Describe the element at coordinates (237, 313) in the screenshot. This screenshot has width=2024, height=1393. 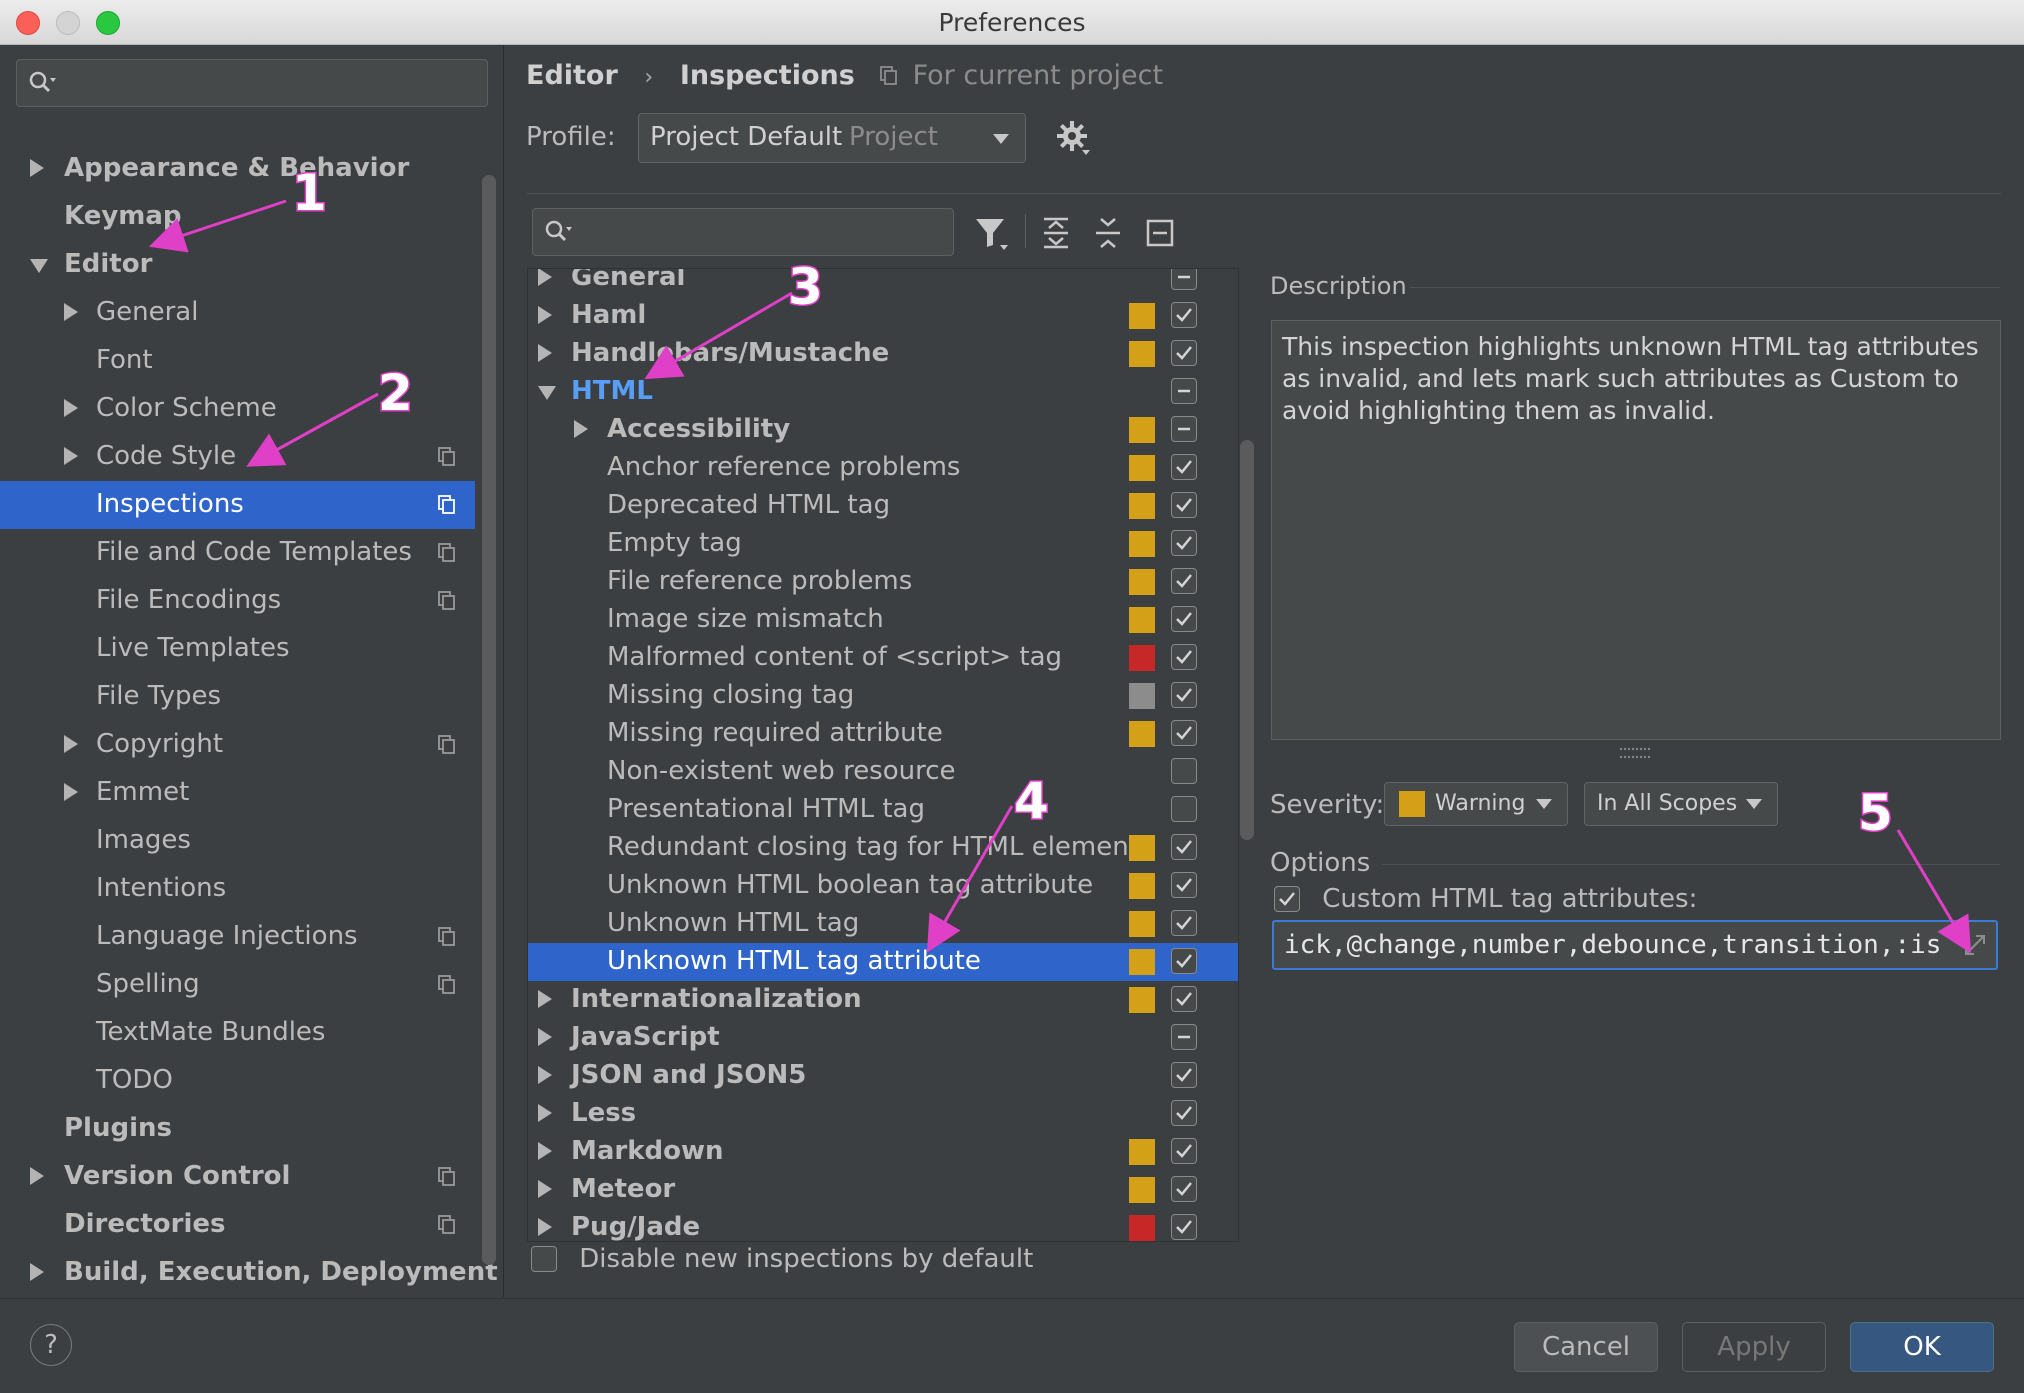
I see `sidebar-item-general: General` at that location.